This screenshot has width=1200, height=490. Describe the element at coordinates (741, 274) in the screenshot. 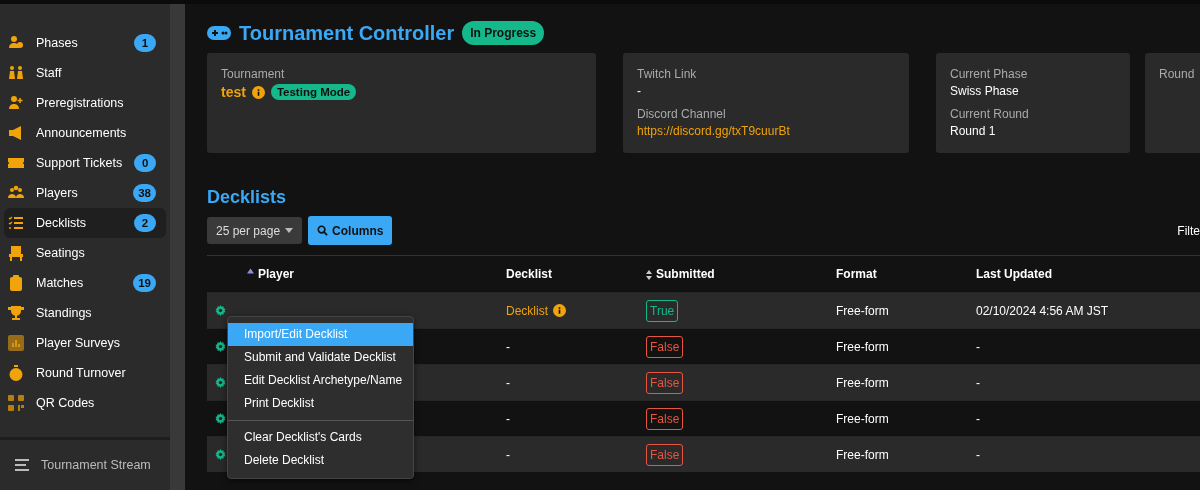

I see `column-header: Submitted` at that location.